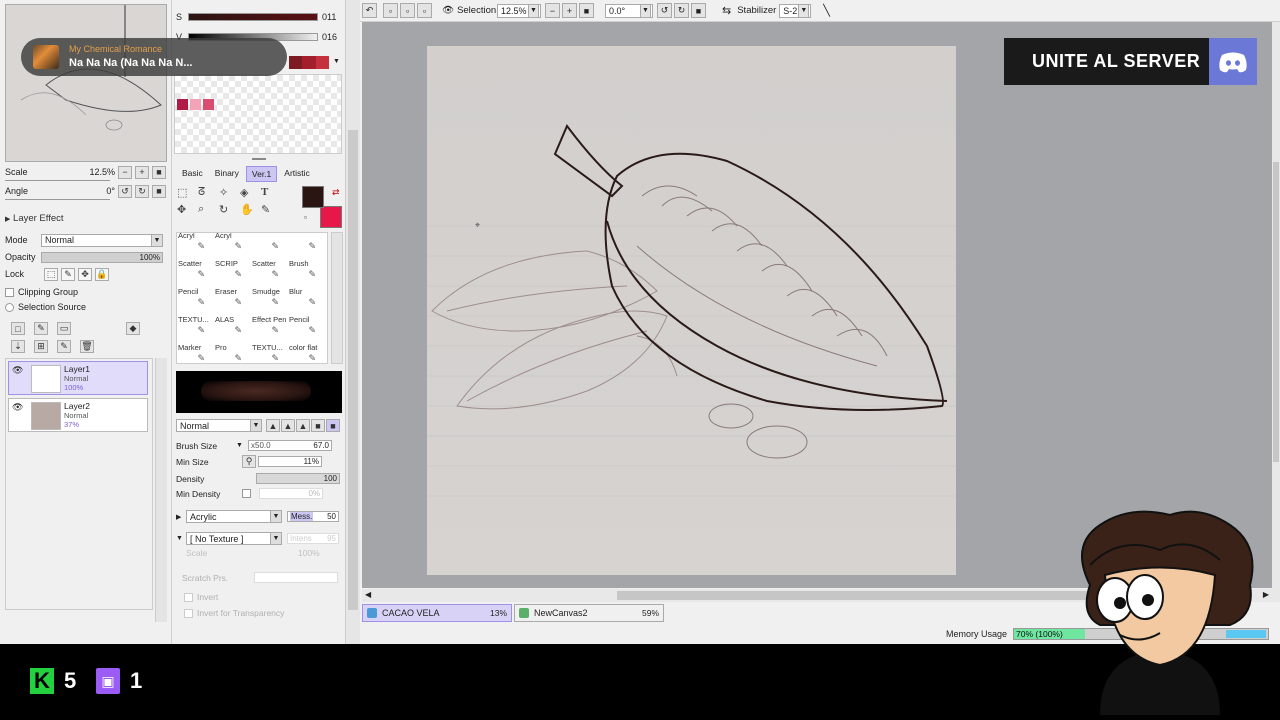 The height and width of the screenshot is (720, 1280). What do you see at coordinates (229, 326) in the screenshot?
I see `brush-tool-slot: ALAS ✎` at bounding box center [229, 326].